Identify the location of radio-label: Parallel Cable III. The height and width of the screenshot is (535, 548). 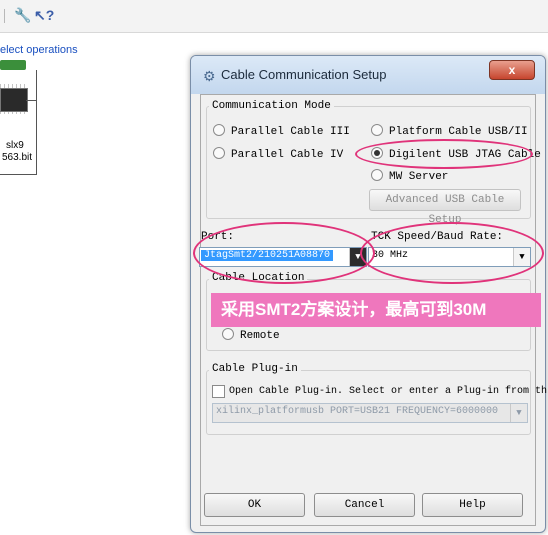
(290, 132).